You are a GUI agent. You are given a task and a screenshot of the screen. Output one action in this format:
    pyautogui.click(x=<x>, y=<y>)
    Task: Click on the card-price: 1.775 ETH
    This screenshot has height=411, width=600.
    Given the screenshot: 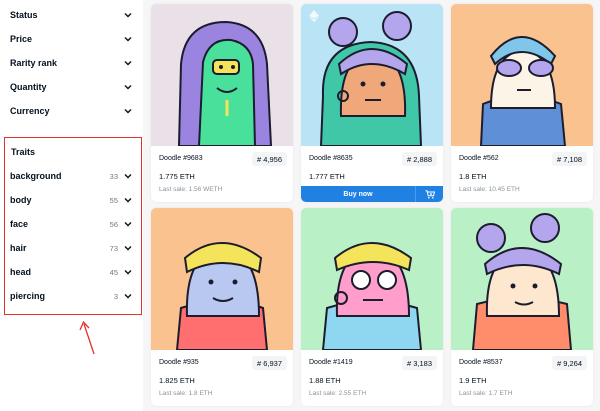 What is the action you would take?
    pyautogui.click(x=177, y=176)
    